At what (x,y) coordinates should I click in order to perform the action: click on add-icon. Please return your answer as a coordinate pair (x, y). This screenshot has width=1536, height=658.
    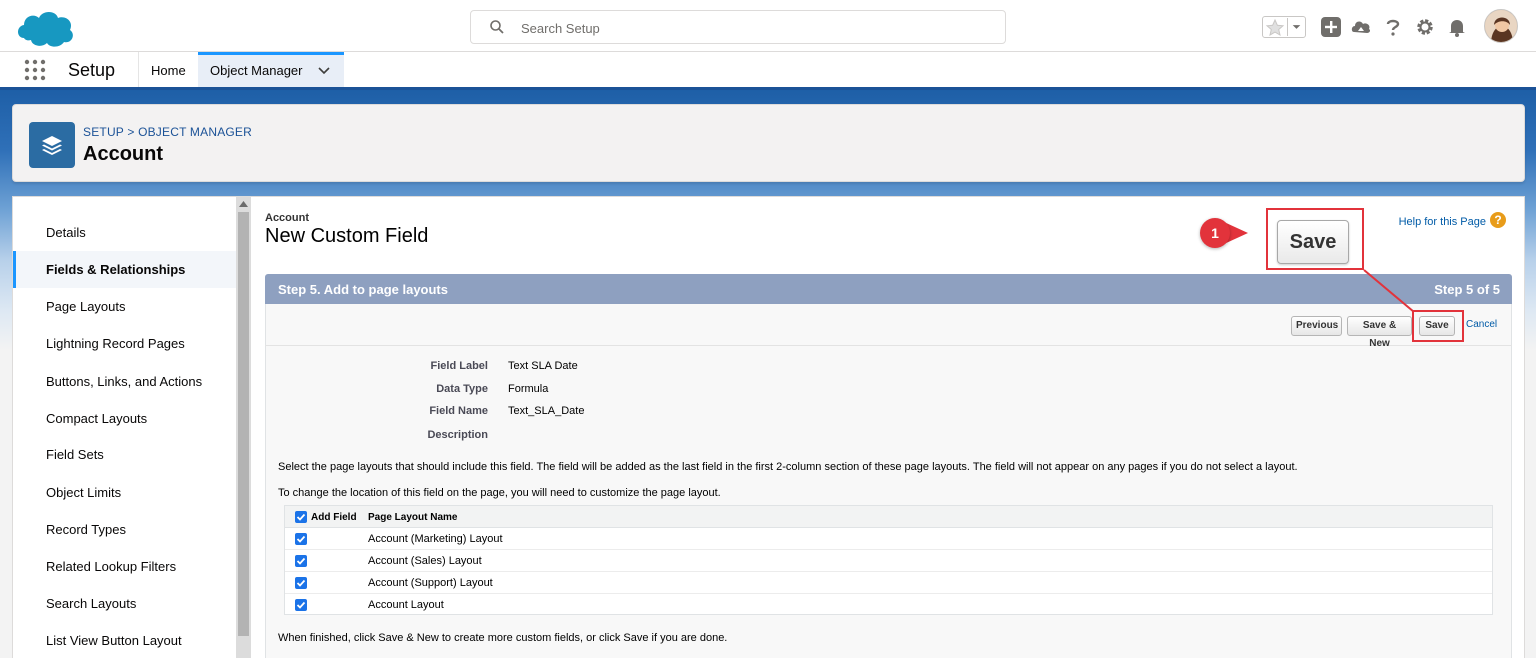
    Looking at the image, I should click on (1331, 27).